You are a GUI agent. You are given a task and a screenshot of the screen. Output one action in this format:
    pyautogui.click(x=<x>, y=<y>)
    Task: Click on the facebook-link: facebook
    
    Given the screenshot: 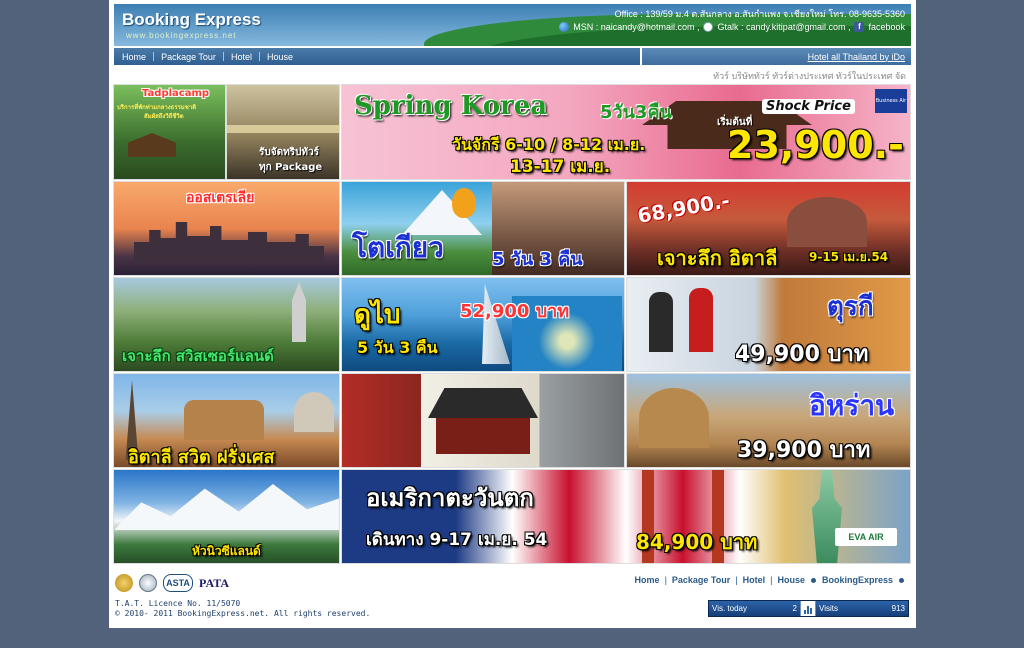 What is the action you would take?
    pyautogui.click(x=886, y=27)
    